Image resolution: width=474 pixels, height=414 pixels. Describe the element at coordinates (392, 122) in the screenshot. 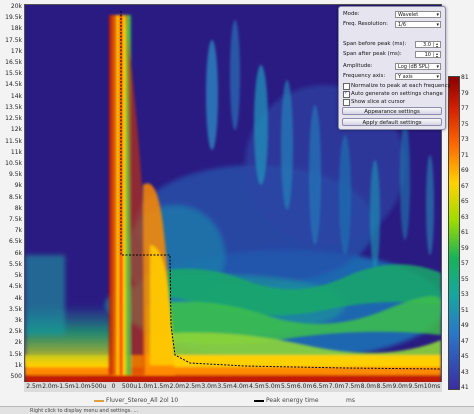

I see `apply-default-settings-button: Apply default settings` at that location.